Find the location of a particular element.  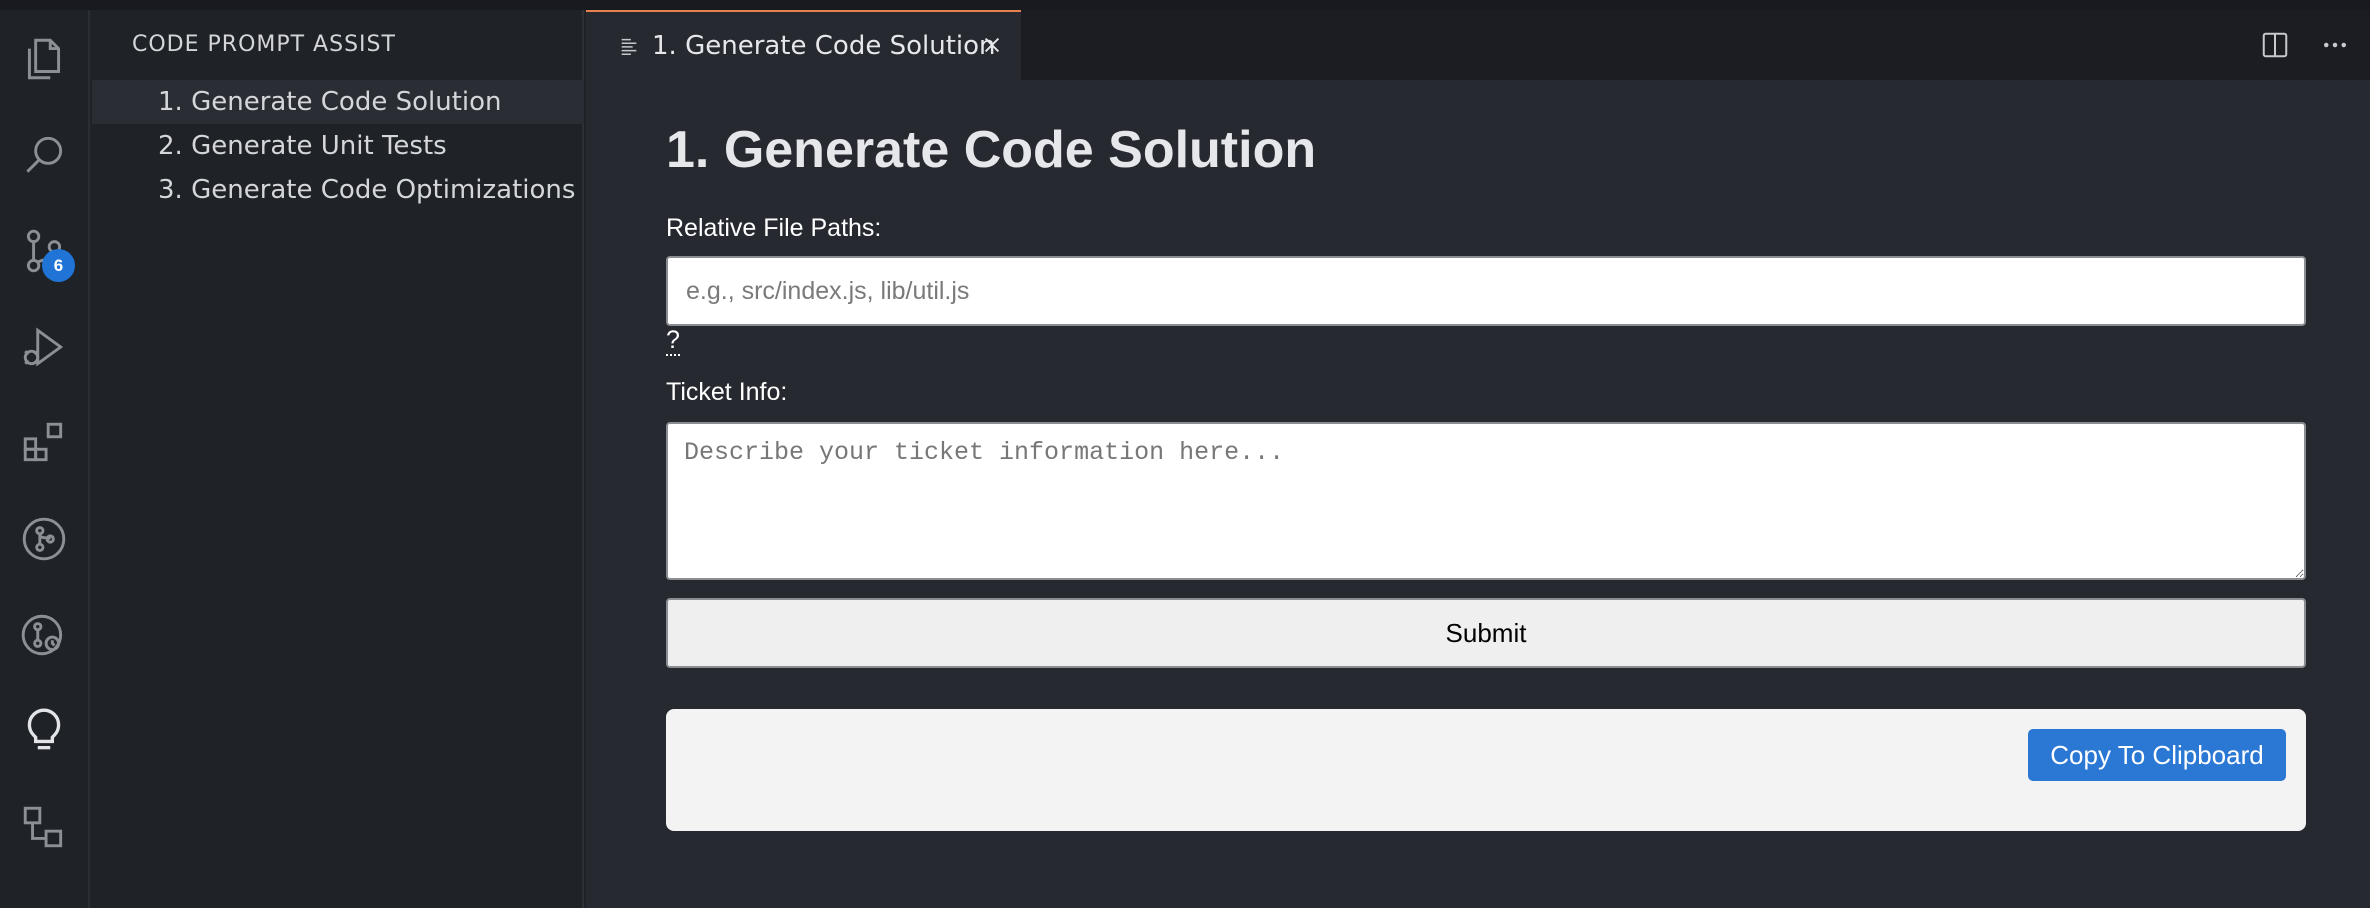

git-history-icon is located at coordinates (44, 635).